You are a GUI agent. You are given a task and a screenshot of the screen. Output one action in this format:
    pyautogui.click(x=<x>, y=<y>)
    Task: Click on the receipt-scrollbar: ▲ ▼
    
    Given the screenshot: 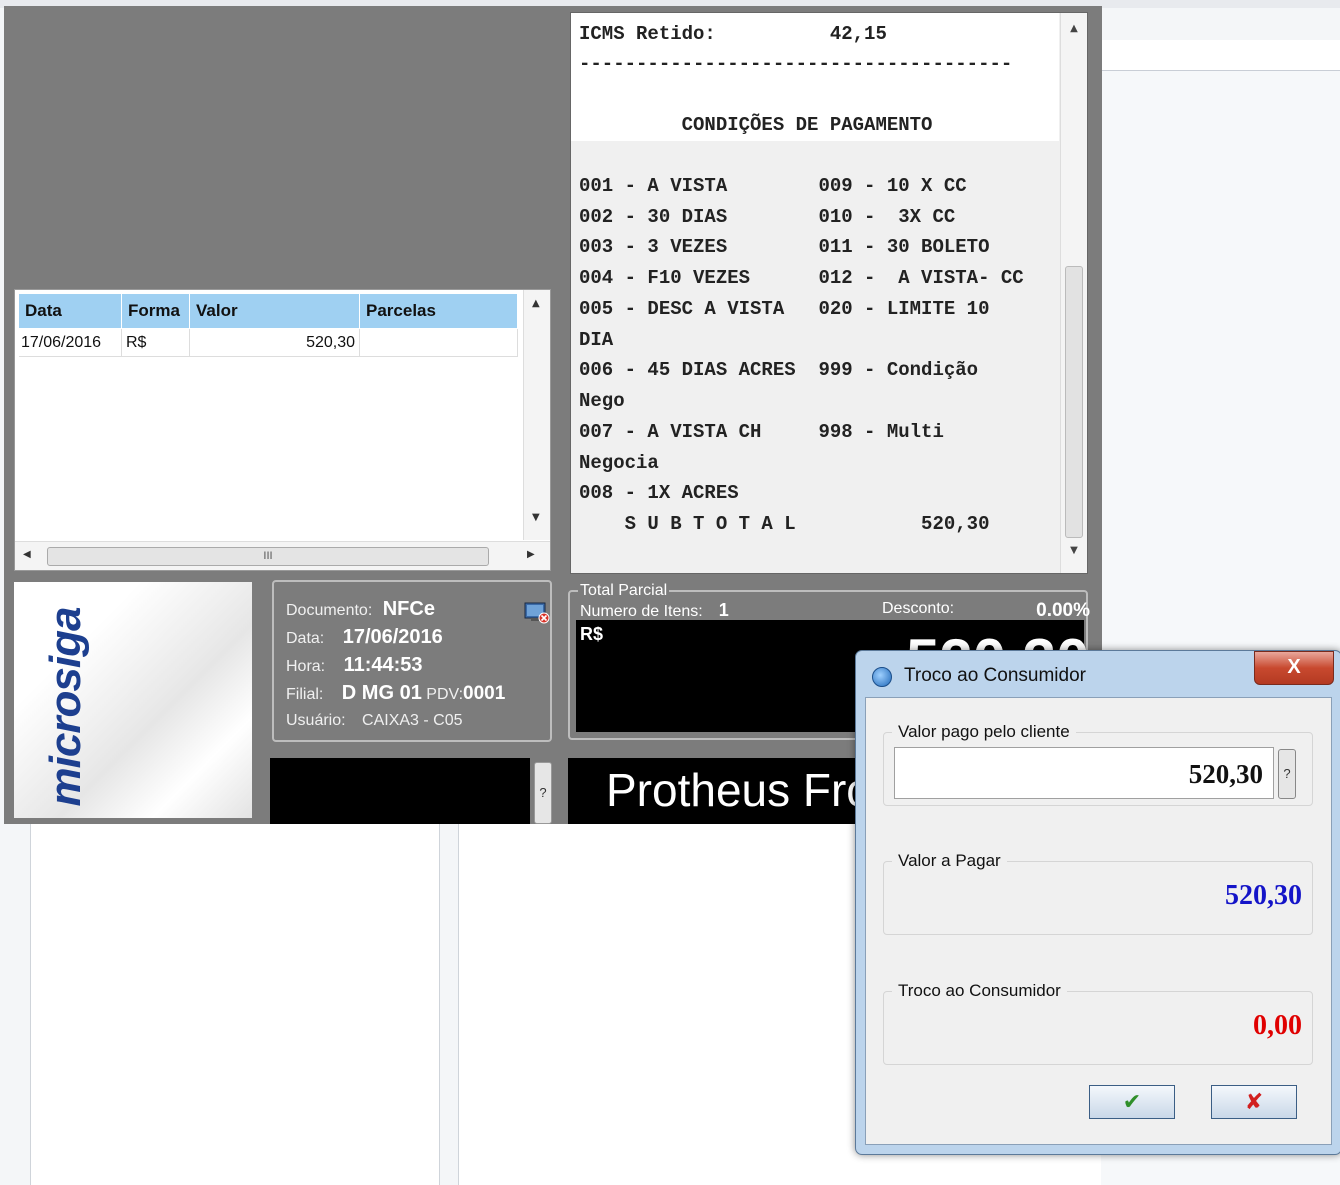 What is the action you would take?
    pyautogui.click(x=1073, y=293)
    